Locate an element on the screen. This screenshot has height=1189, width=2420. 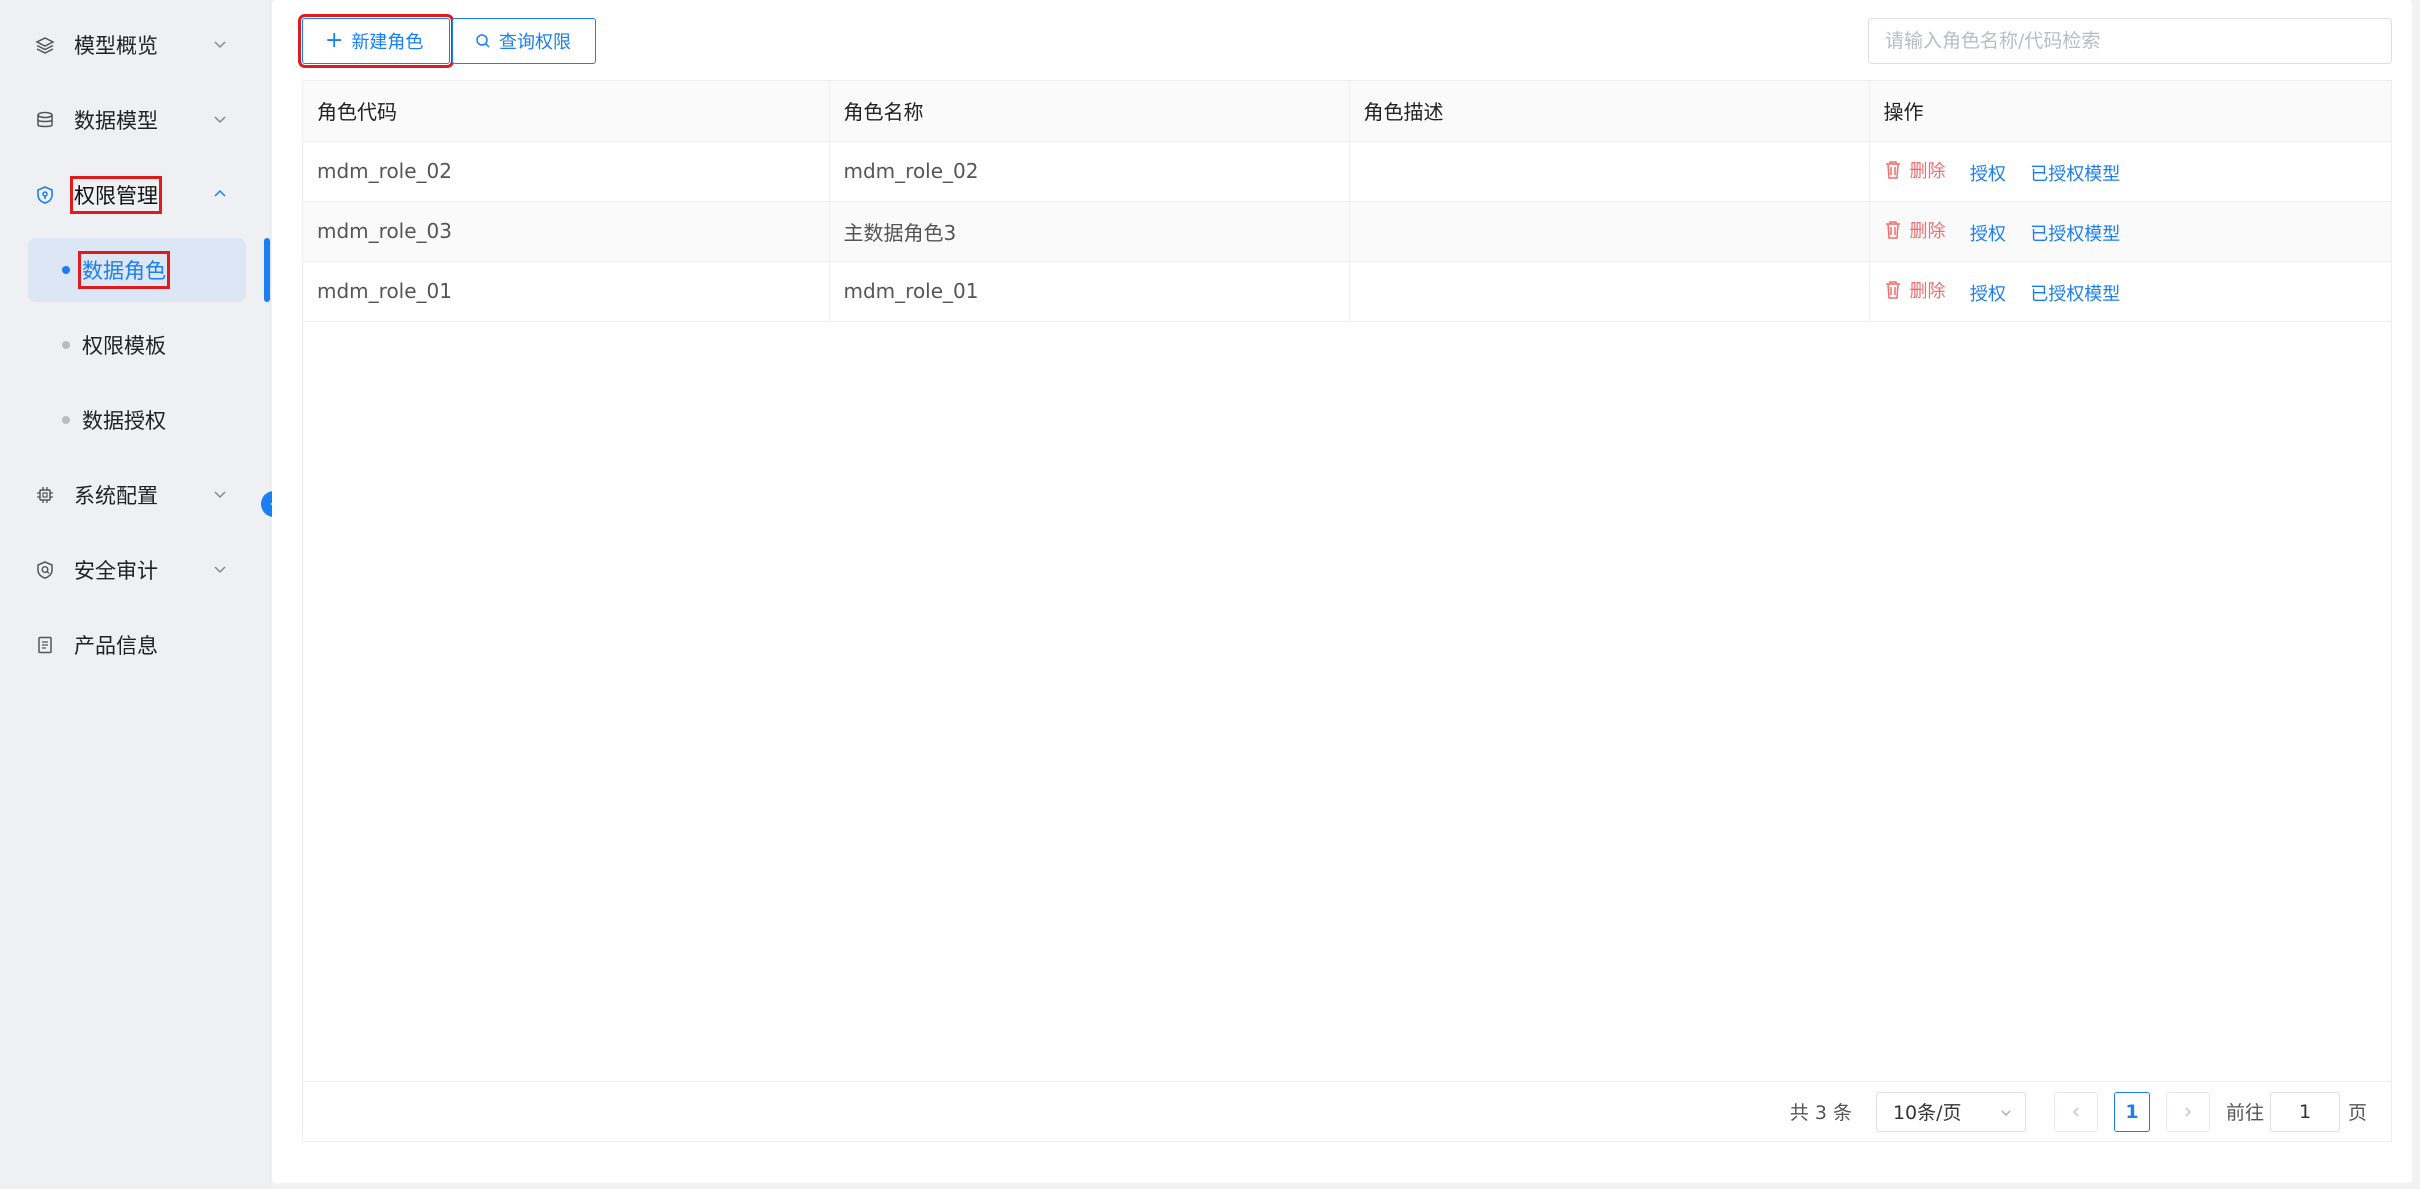
next-page-button is located at coordinates (2187, 1111).